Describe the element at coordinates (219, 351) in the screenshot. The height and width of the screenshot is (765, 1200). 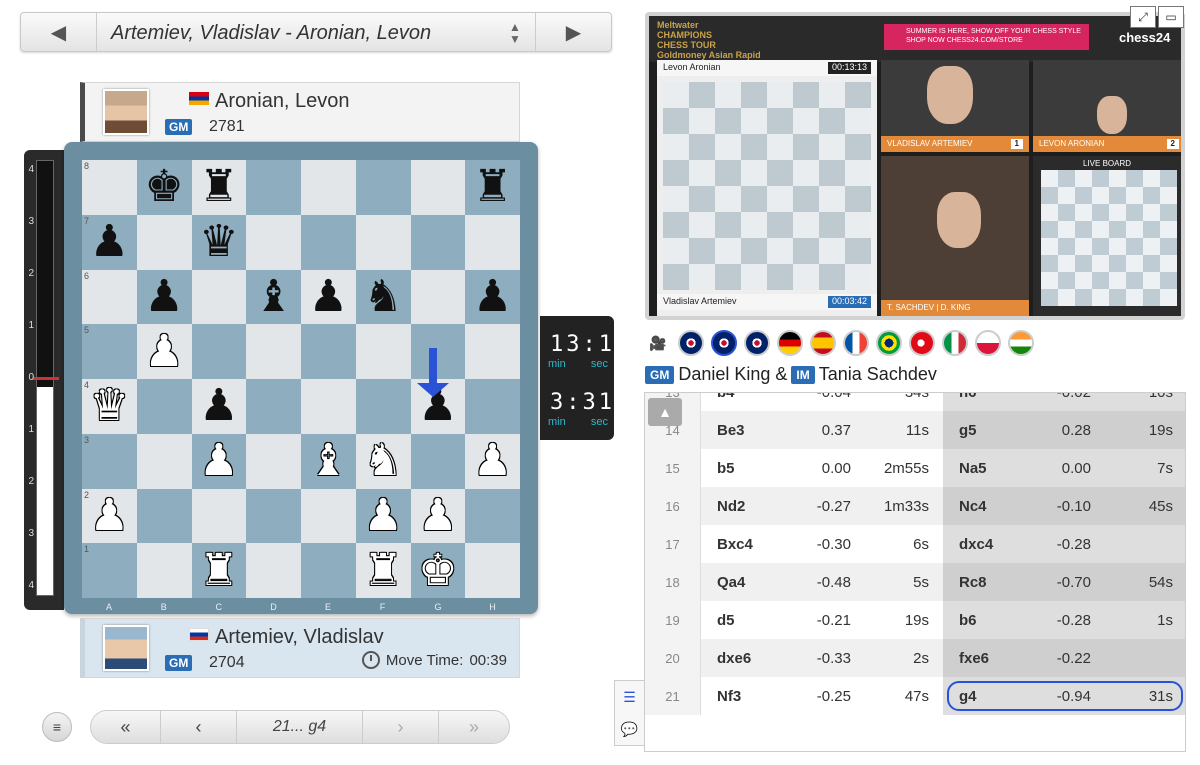
I see `square-c5` at that location.